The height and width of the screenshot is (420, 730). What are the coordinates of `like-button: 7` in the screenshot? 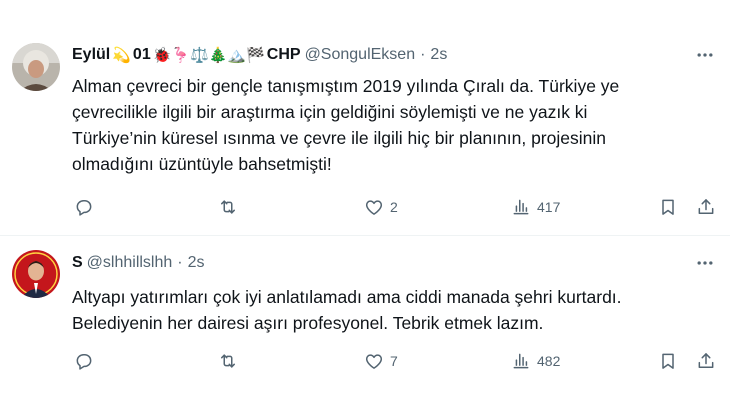 It's located at (381, 361).